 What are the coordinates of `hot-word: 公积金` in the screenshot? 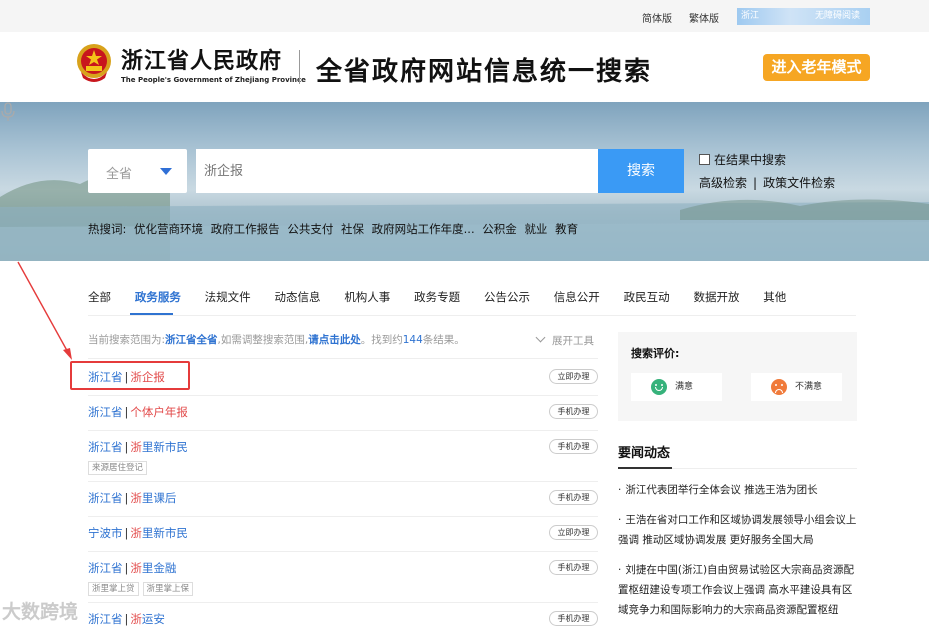 It's located at (499, 229).